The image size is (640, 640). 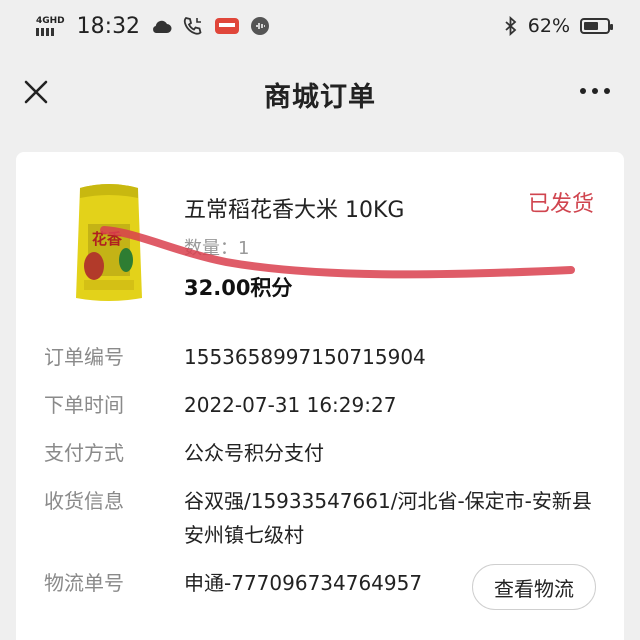 What do you see at coordinates (388, 518) in the screenshot?
I see `shipping-info-value: 谷双强/15933547661/河北省-保定市-安新县安州镇七级村` at bounding box center [388, 518].